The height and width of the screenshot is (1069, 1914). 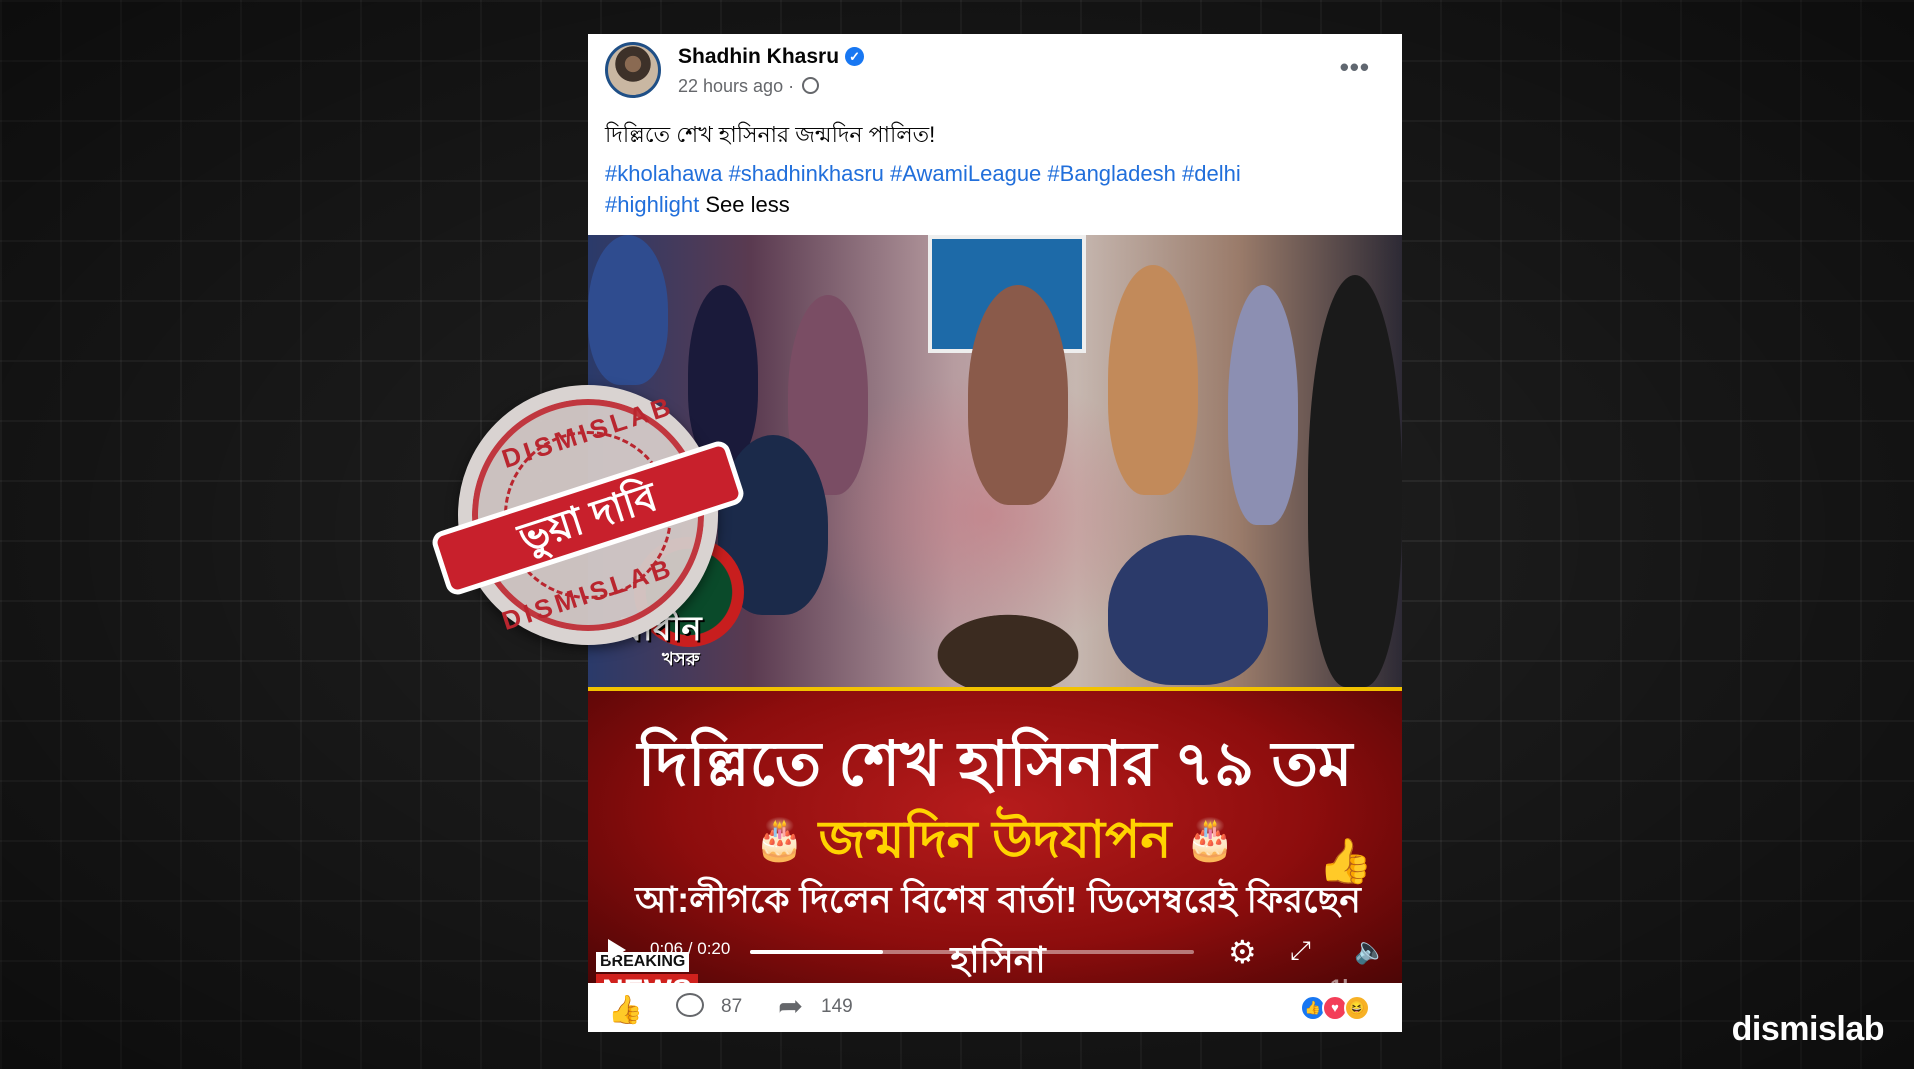 What do you see at coordinates (1370, 950) in the screenshot?
I see `volume-icon: 🔈` at bounding box center [1370, 950].